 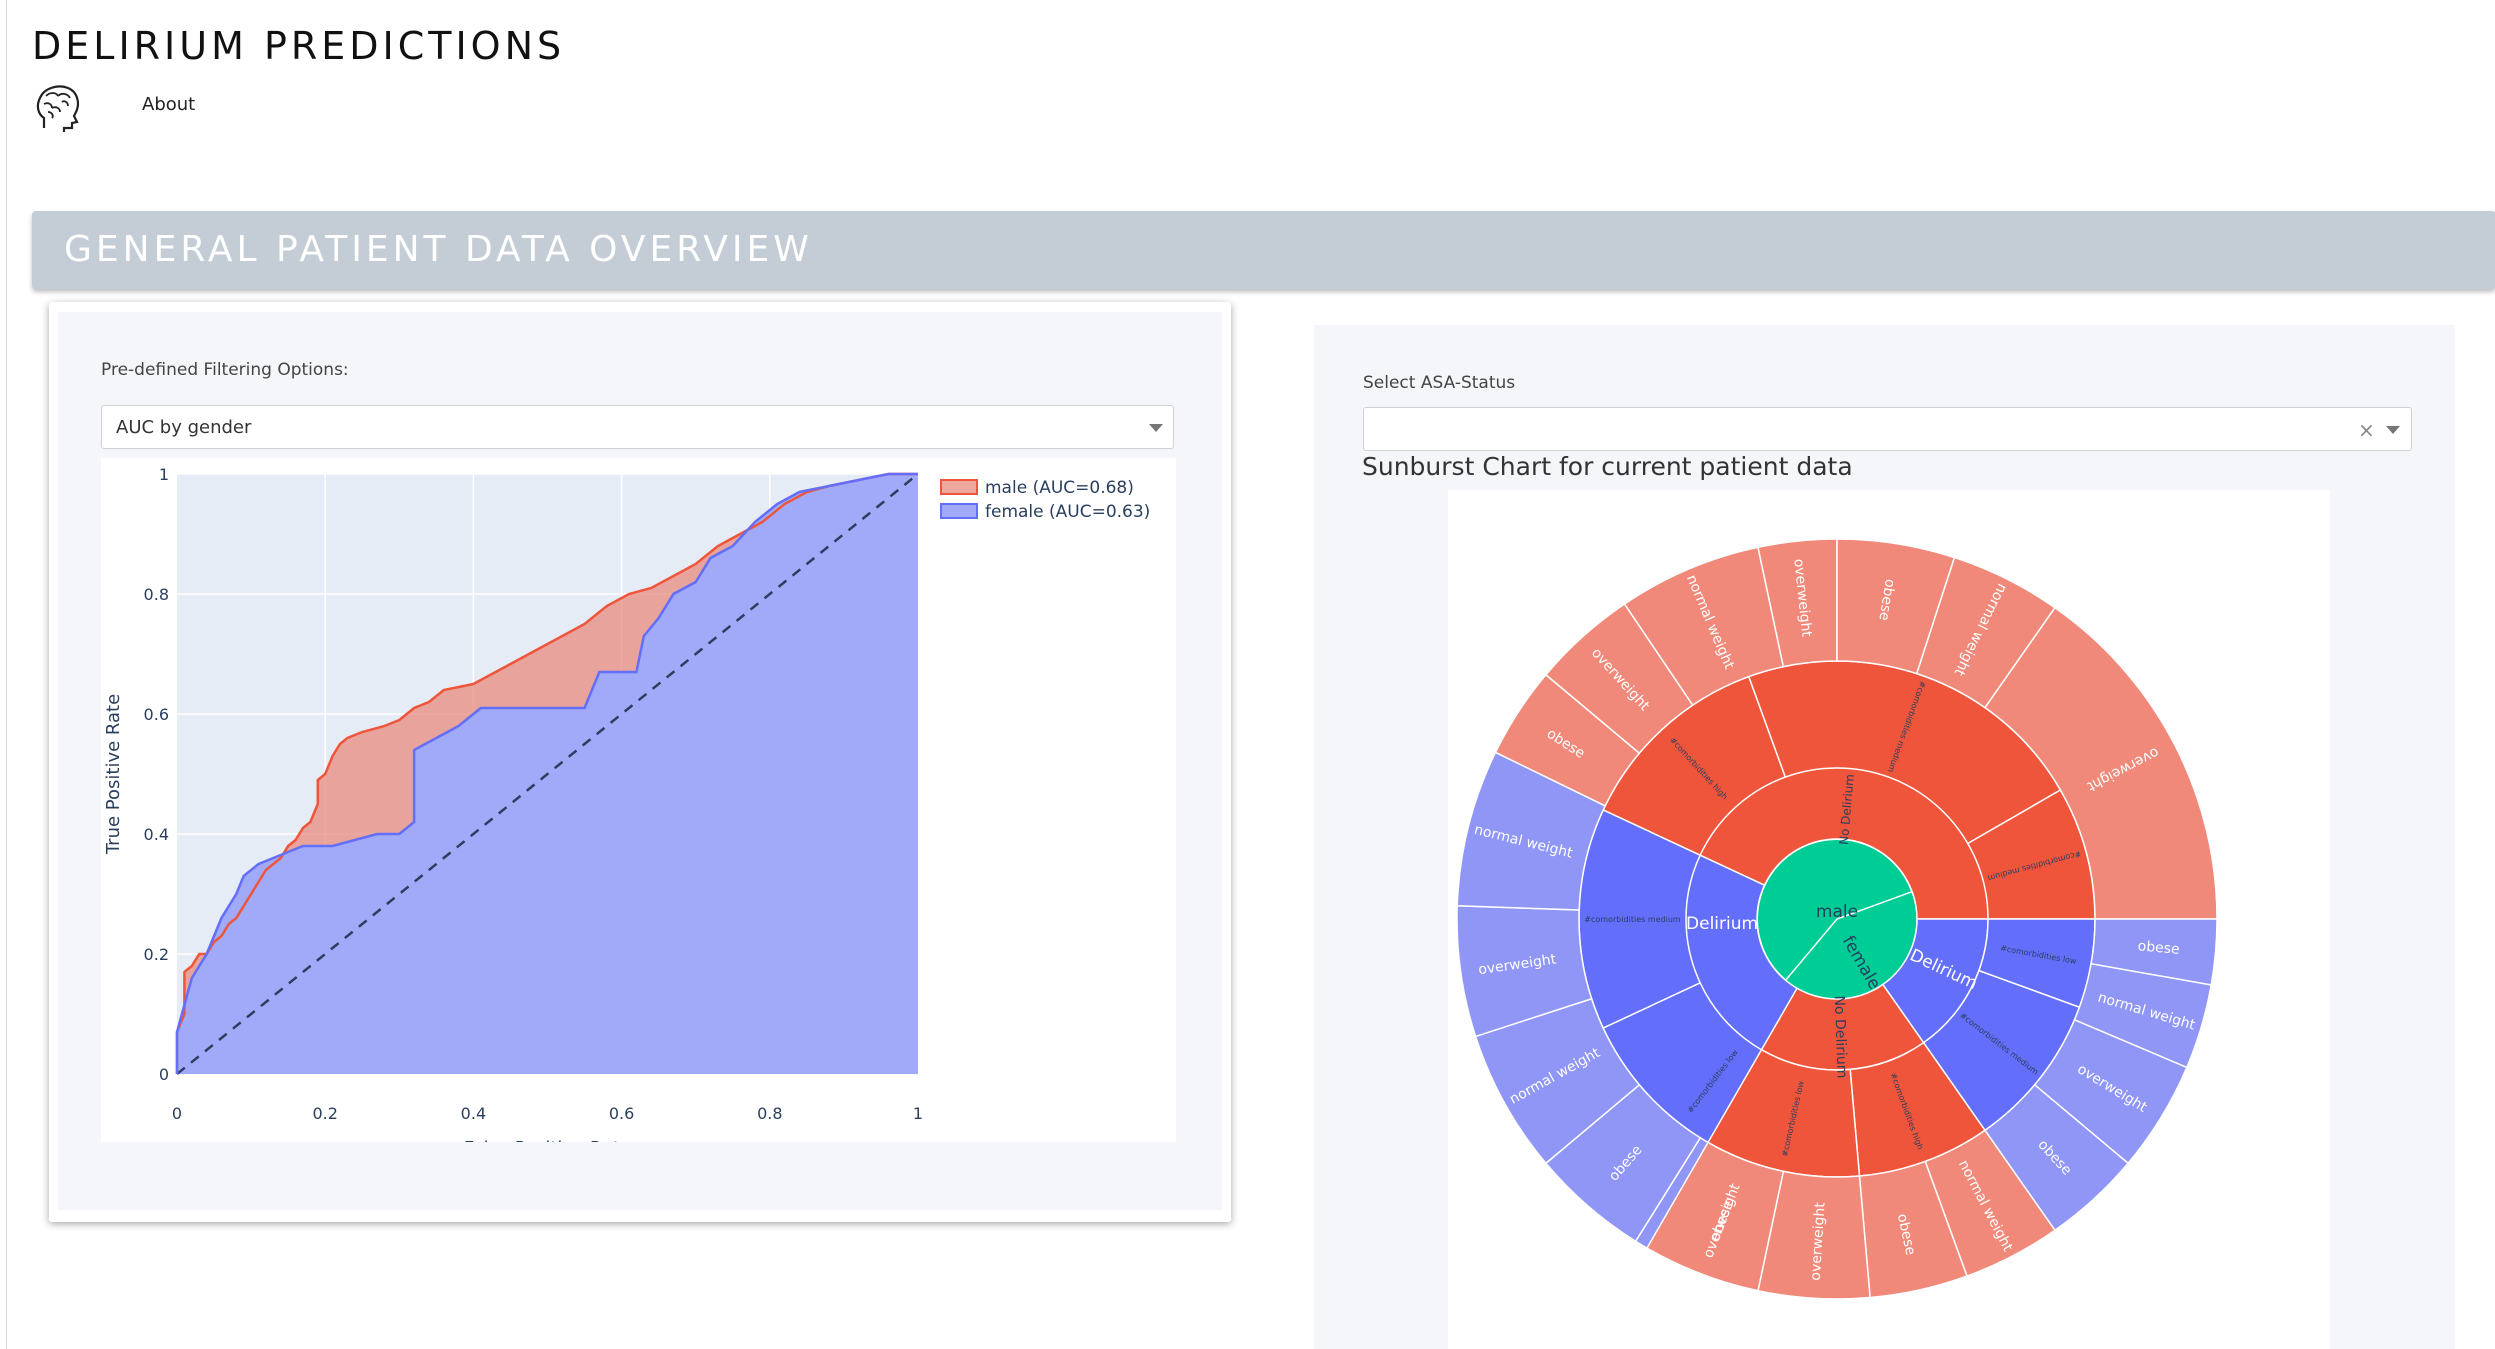 I want to click on y-tick-label: 0.6, so click(x=156, y=714).